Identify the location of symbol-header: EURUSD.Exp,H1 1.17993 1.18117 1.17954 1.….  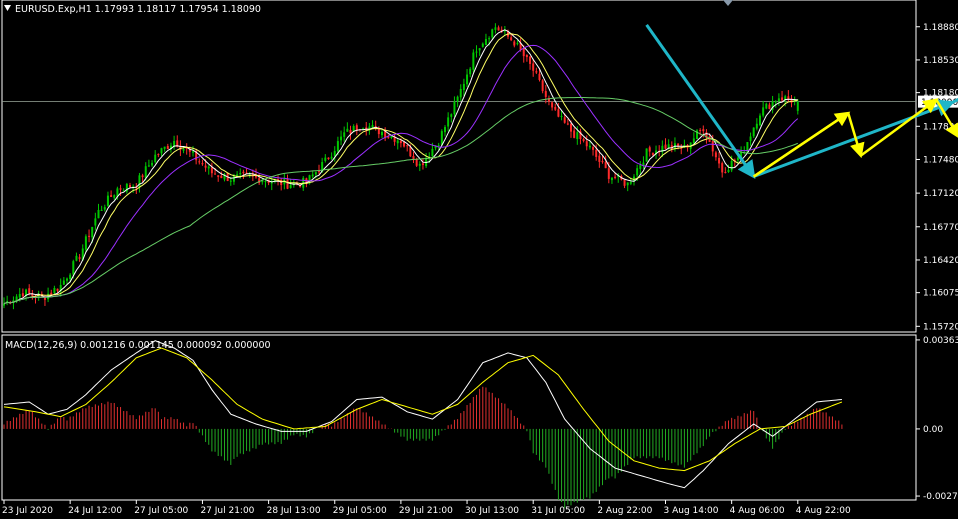
(138, 9).